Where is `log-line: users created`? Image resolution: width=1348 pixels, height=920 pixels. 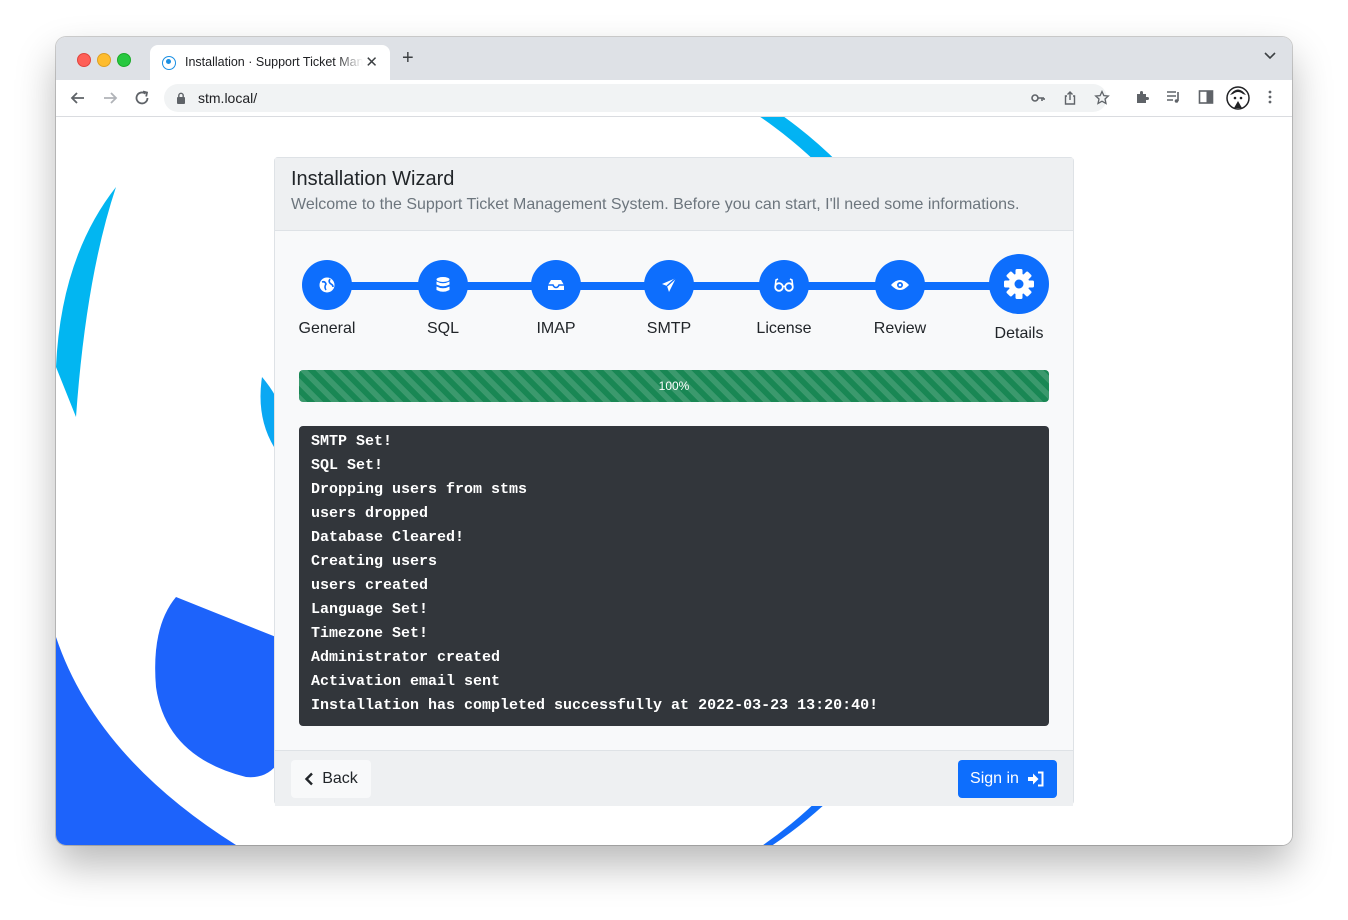 log-line: users created is located at coordinates (370, 585).